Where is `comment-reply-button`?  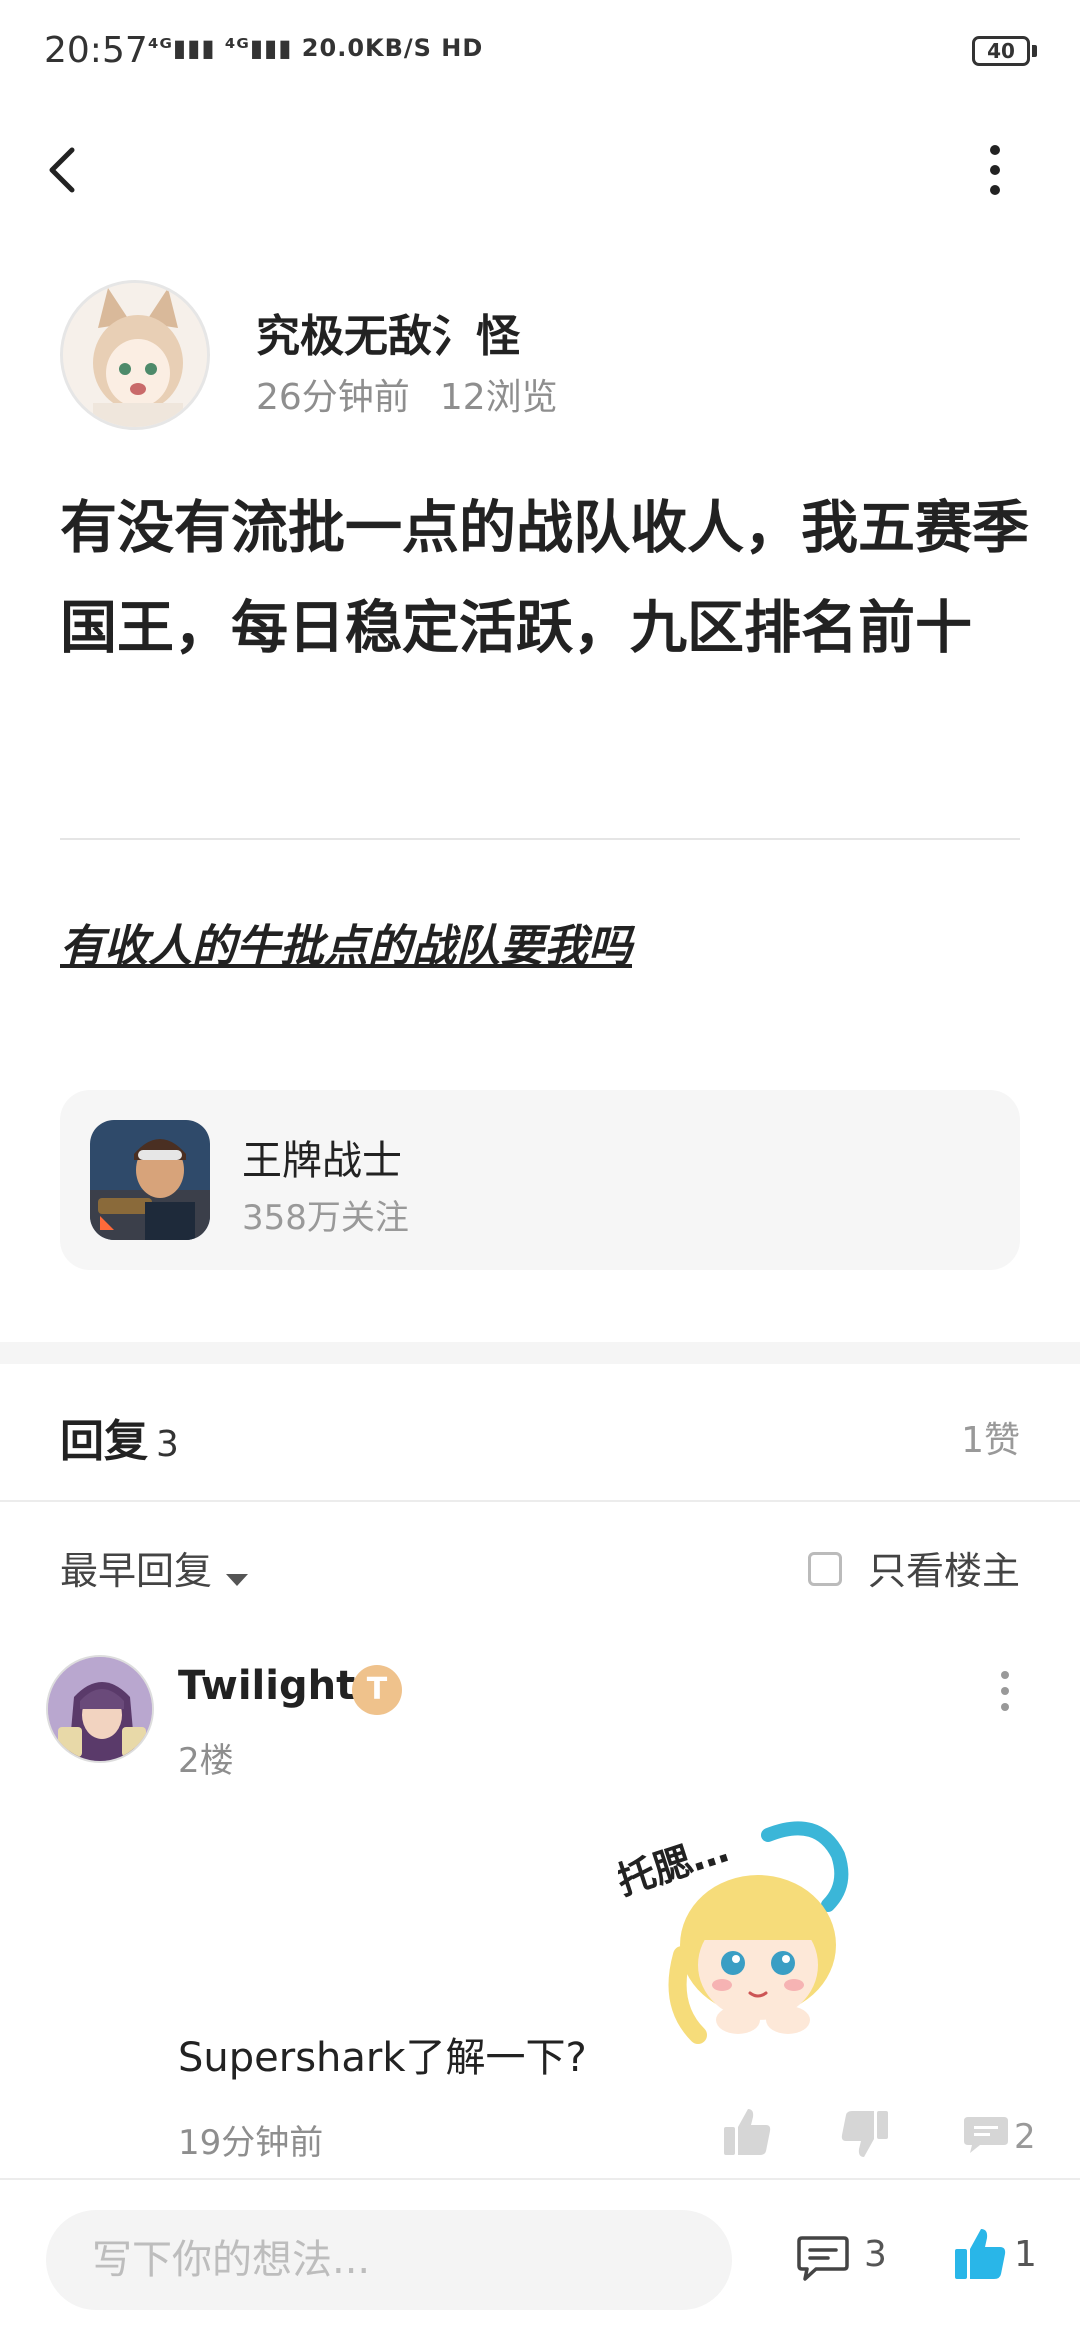
comment-reply-button is located at coordinates (986, 2135).